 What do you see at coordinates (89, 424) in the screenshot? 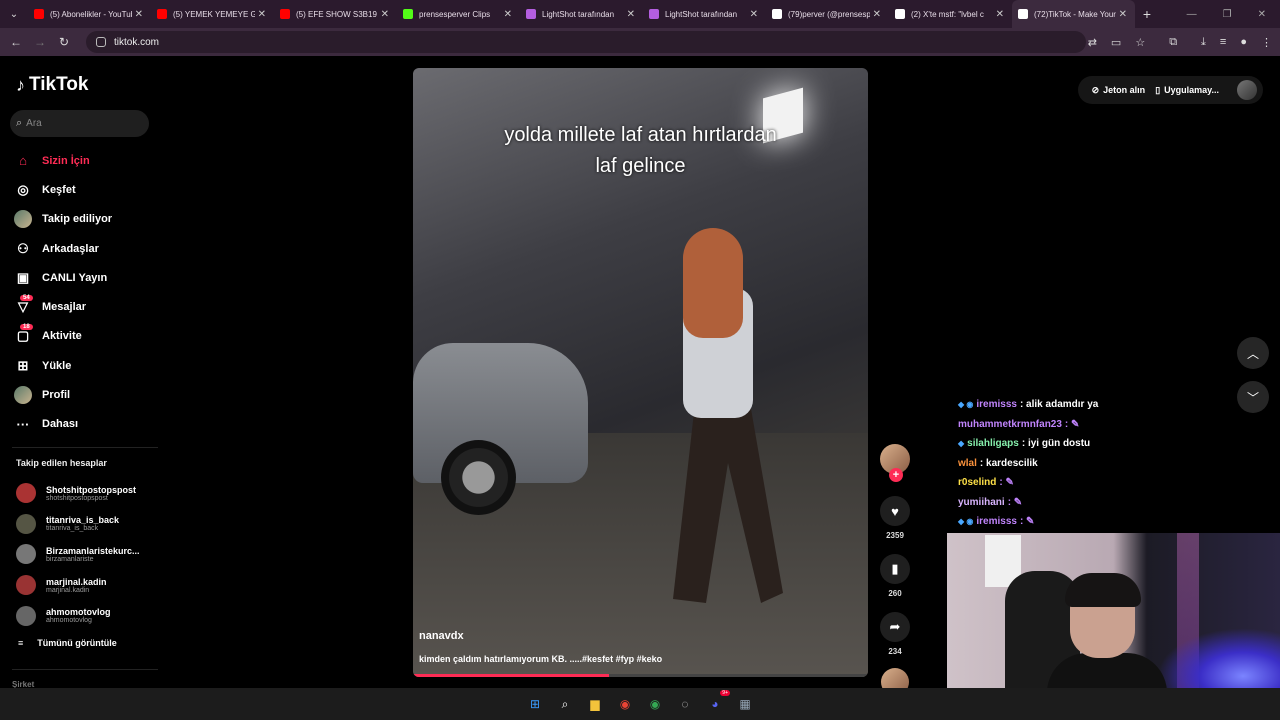
I see `sidebar-item: ··· Dahası` at bounding box center [89, 424].